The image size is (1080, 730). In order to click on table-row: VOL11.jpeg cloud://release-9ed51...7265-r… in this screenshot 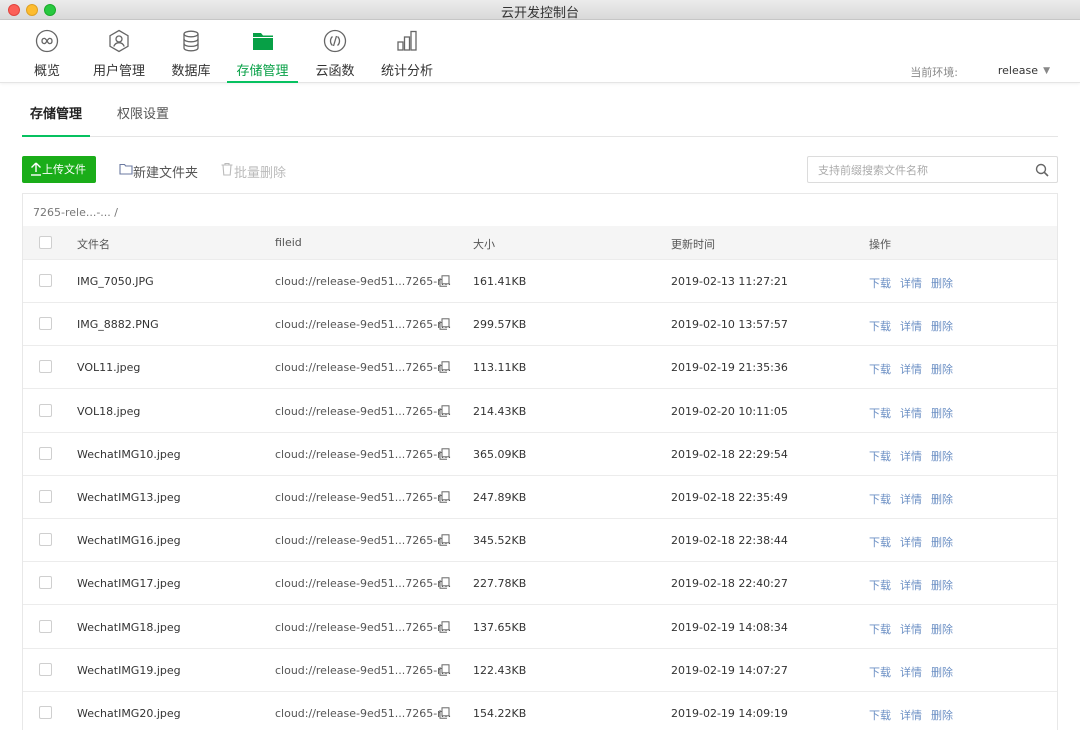, I will do `click(540, 368)`.